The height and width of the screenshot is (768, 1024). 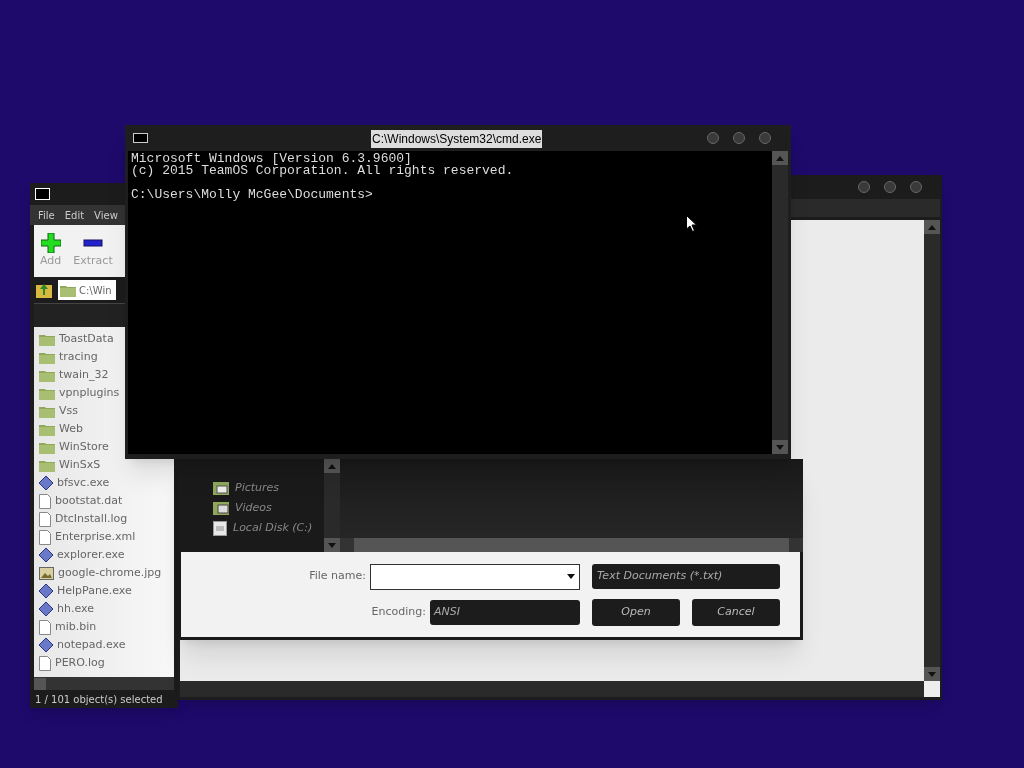 What do you see at coordinates (82, 555) in the screenshot?
I see `archive-entry: explorer.exe` at bounding box center [82, 555].